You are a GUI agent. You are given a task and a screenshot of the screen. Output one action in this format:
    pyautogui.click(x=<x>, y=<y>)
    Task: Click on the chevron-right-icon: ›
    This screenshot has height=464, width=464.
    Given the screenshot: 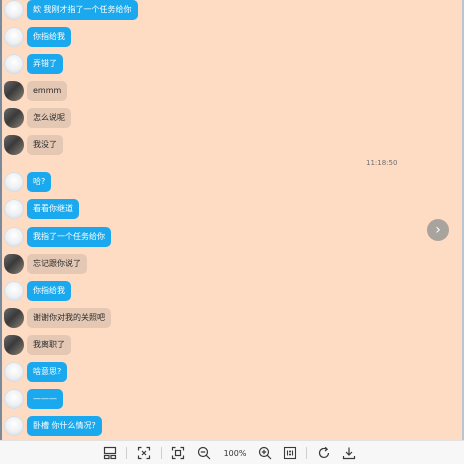 What is the action you would take?
    pyautogui.click(x=438, y=230)
    